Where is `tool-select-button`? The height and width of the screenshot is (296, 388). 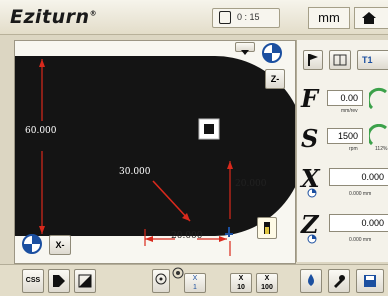
tool-select-button is located at coordinates (267, 228).